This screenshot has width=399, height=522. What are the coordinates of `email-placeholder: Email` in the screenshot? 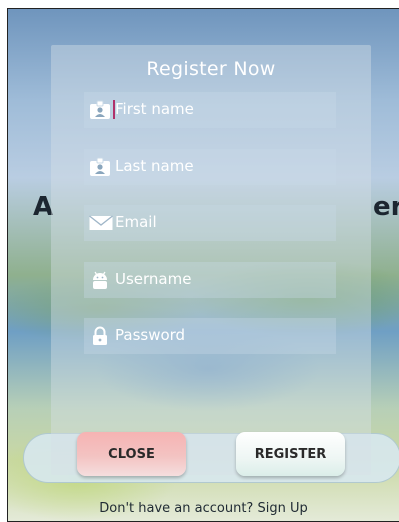 It's located at (136, 222).